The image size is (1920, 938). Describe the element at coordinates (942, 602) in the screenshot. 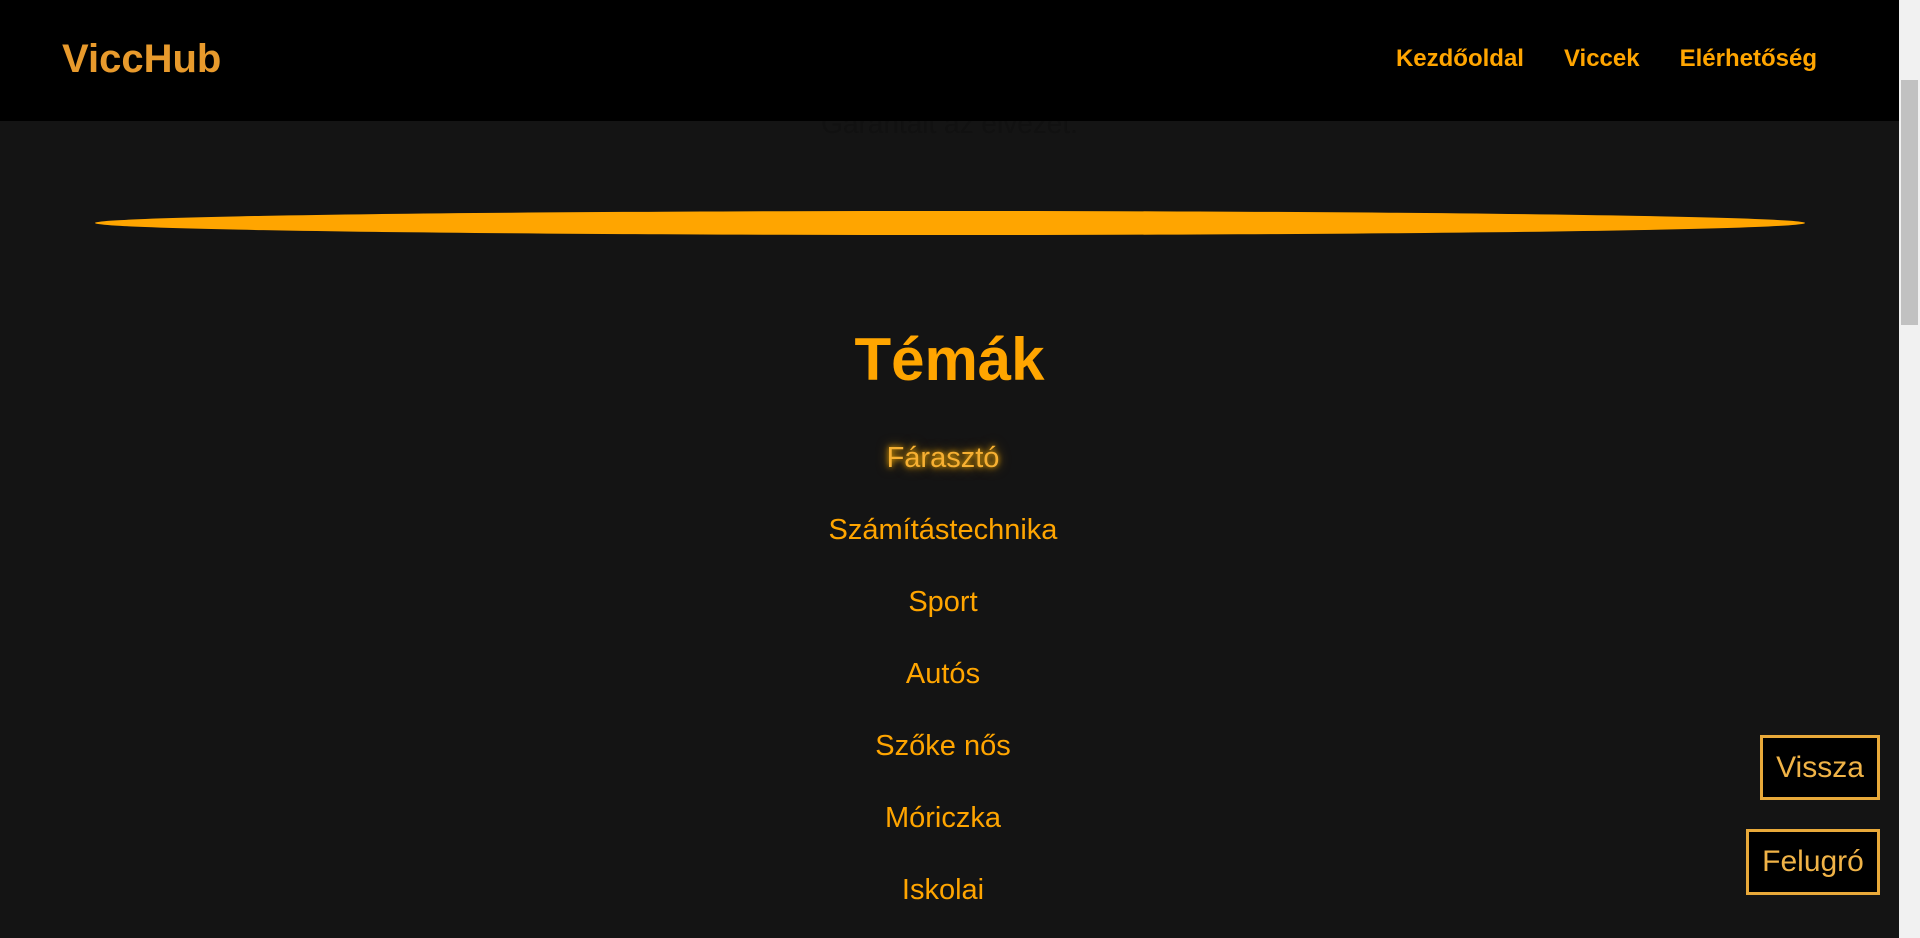

I see `topic-link-sport: Sport` at that location.